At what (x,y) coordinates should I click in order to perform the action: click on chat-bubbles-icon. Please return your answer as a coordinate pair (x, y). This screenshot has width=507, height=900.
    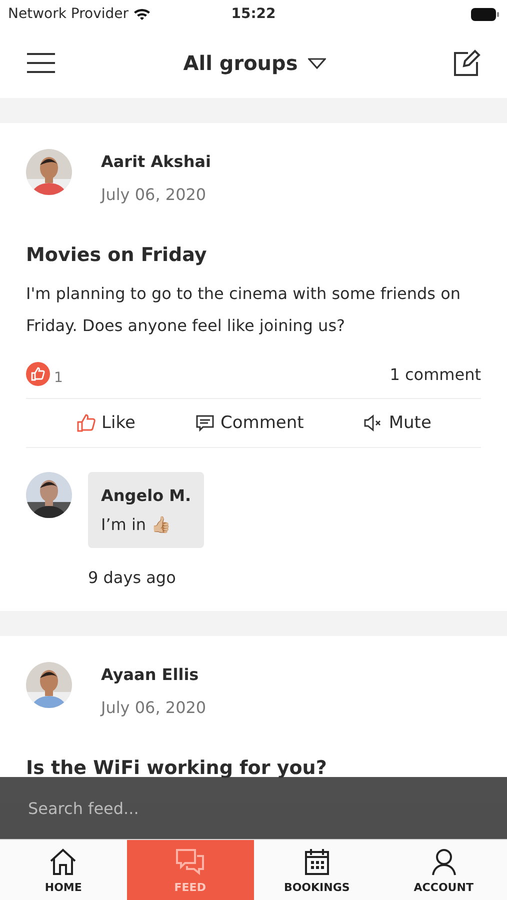
    Looking at the image, I should click on (190, 861).